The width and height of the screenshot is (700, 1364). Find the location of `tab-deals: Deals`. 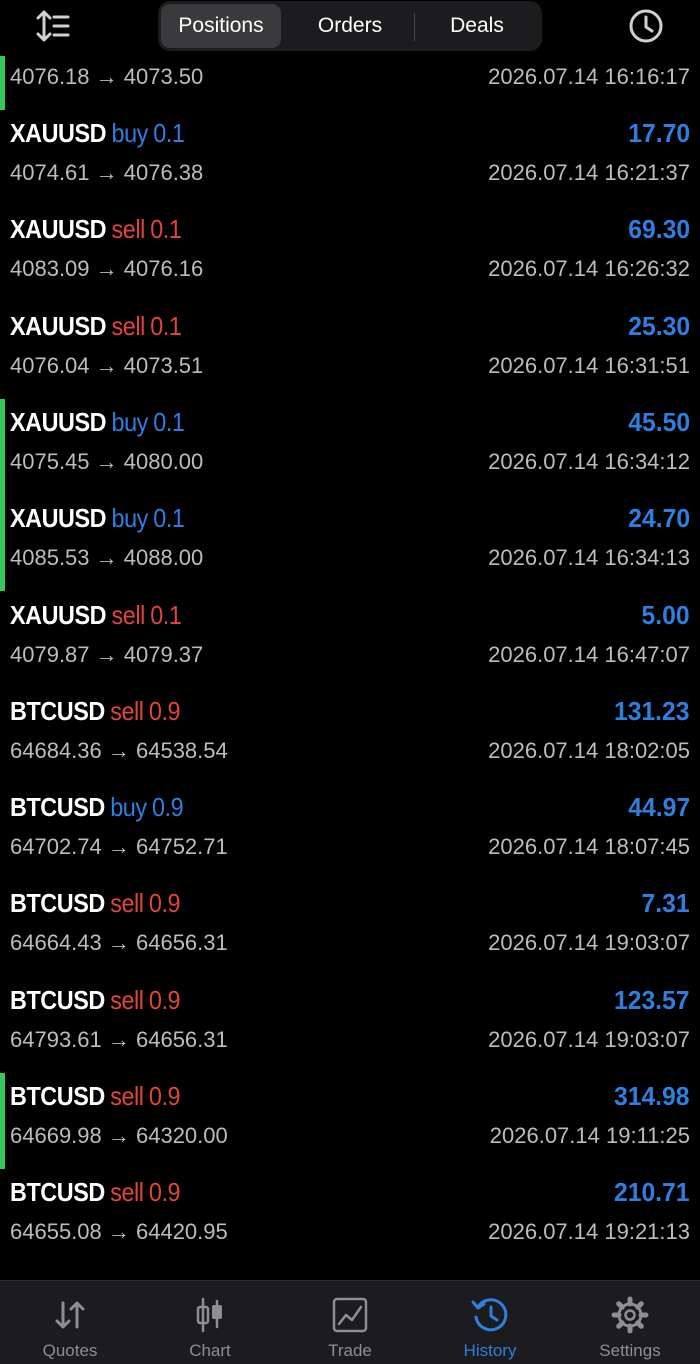

tab-deals: Deals is located at coordinates (477, 26).